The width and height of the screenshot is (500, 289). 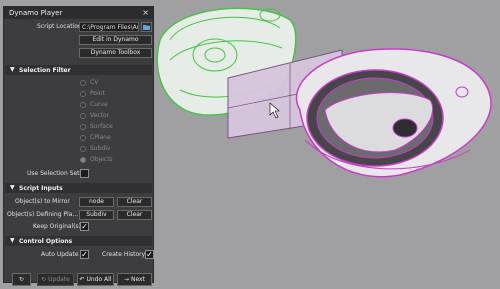 I want to click on script-location-field: C:\Program Files\Au, so click(x=109, y=27).